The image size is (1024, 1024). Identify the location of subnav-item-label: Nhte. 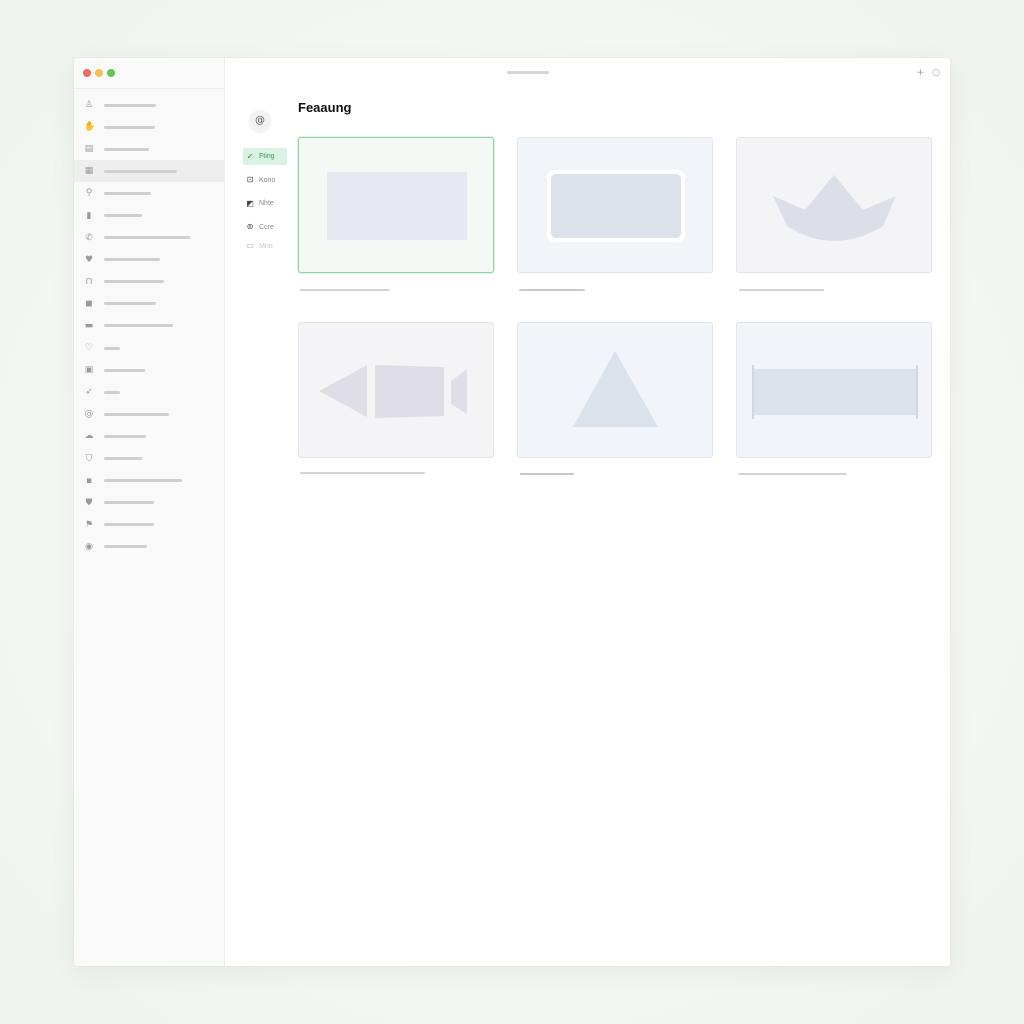
(266, 203).